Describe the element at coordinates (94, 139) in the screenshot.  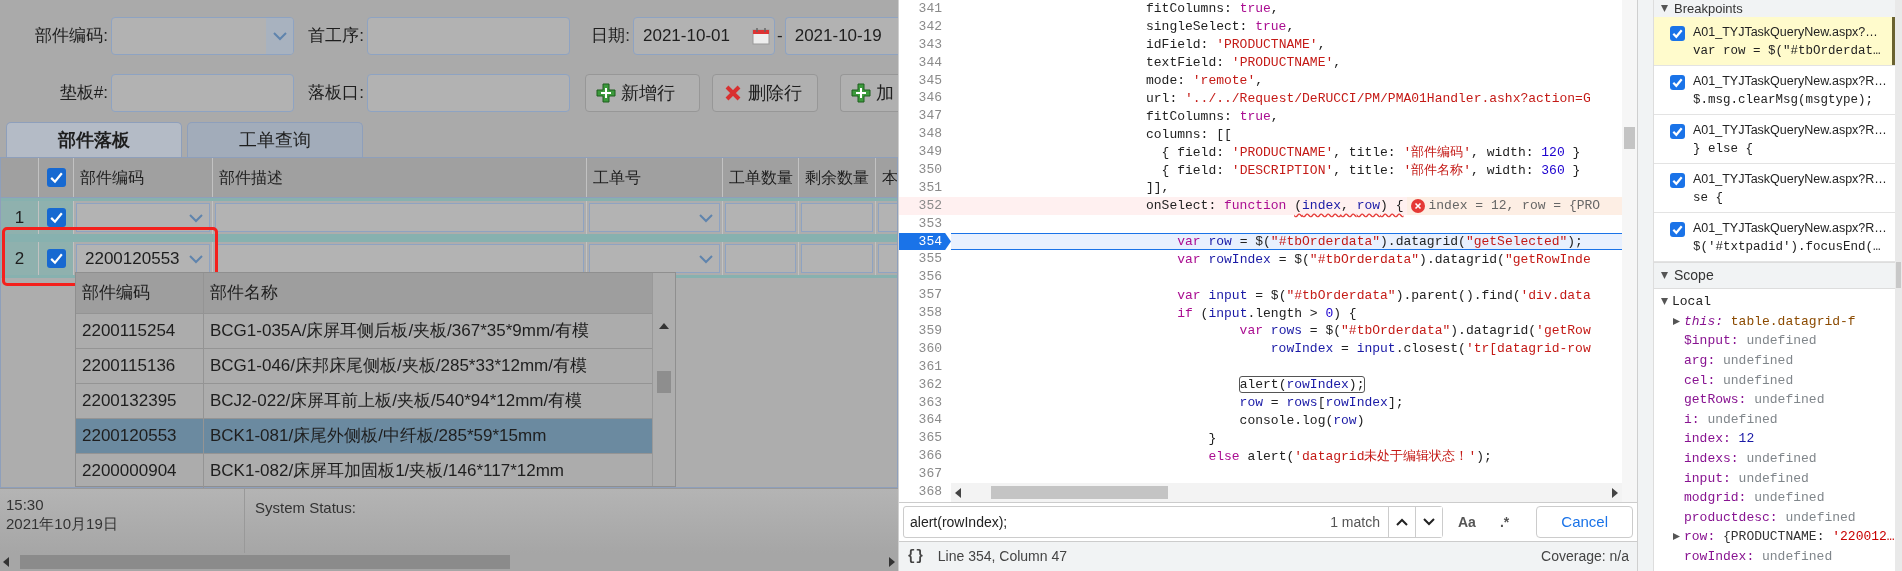
I see `tab: 部件落板` at that location.